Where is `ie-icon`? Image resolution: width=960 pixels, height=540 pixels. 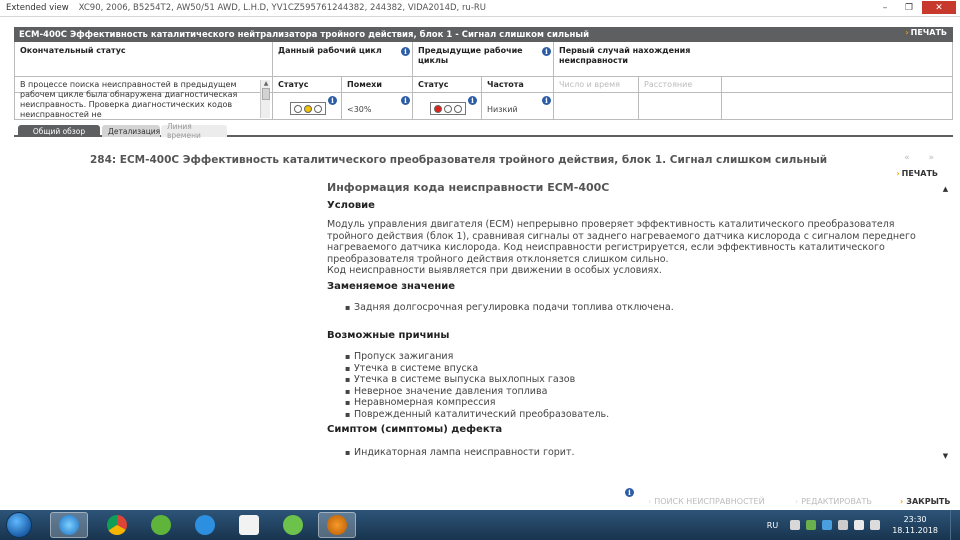 ie-icon is located at coordinates (69, 525).